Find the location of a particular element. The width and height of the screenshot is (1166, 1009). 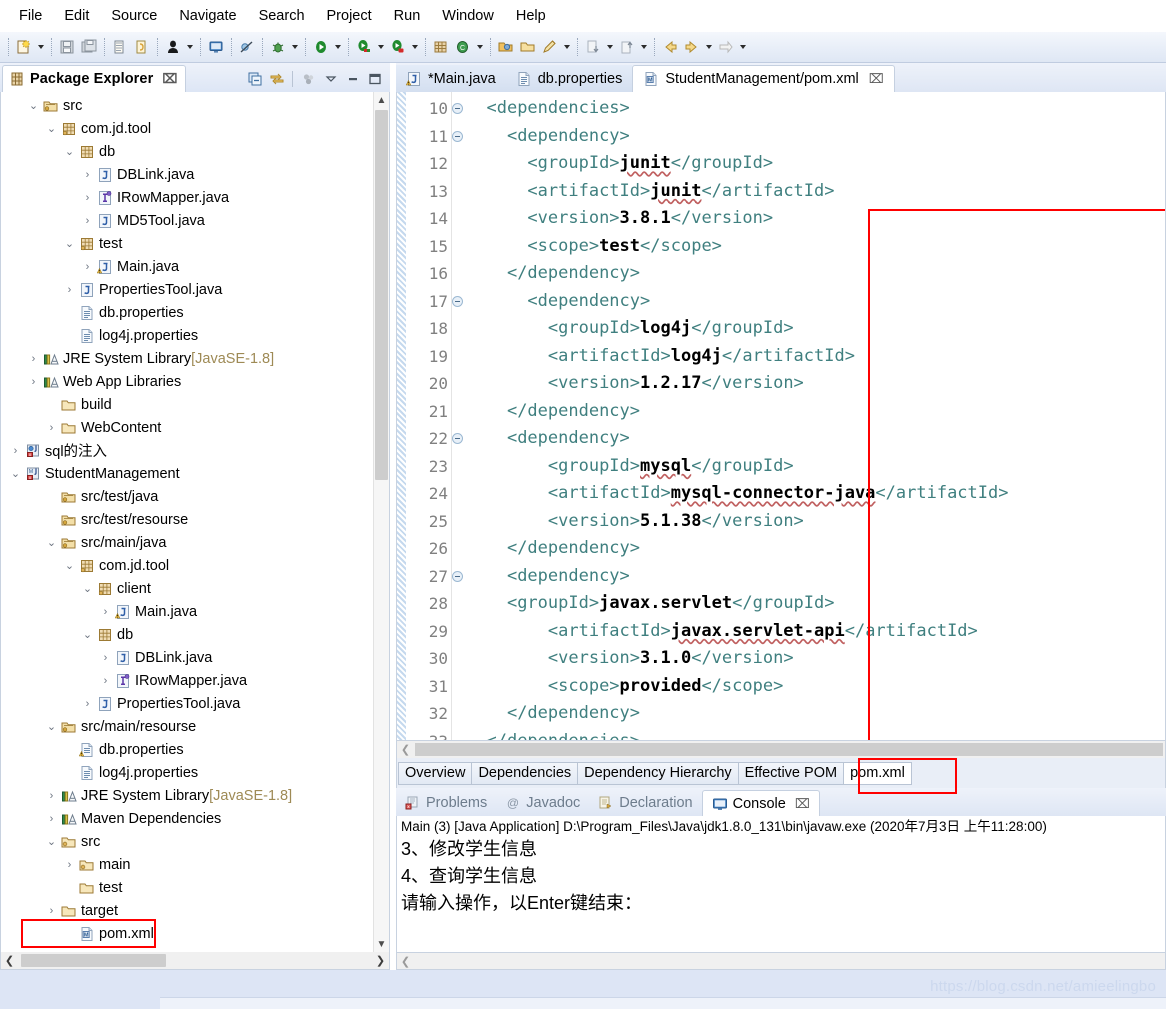

open-type-icon is located at coordinates (506, 47).